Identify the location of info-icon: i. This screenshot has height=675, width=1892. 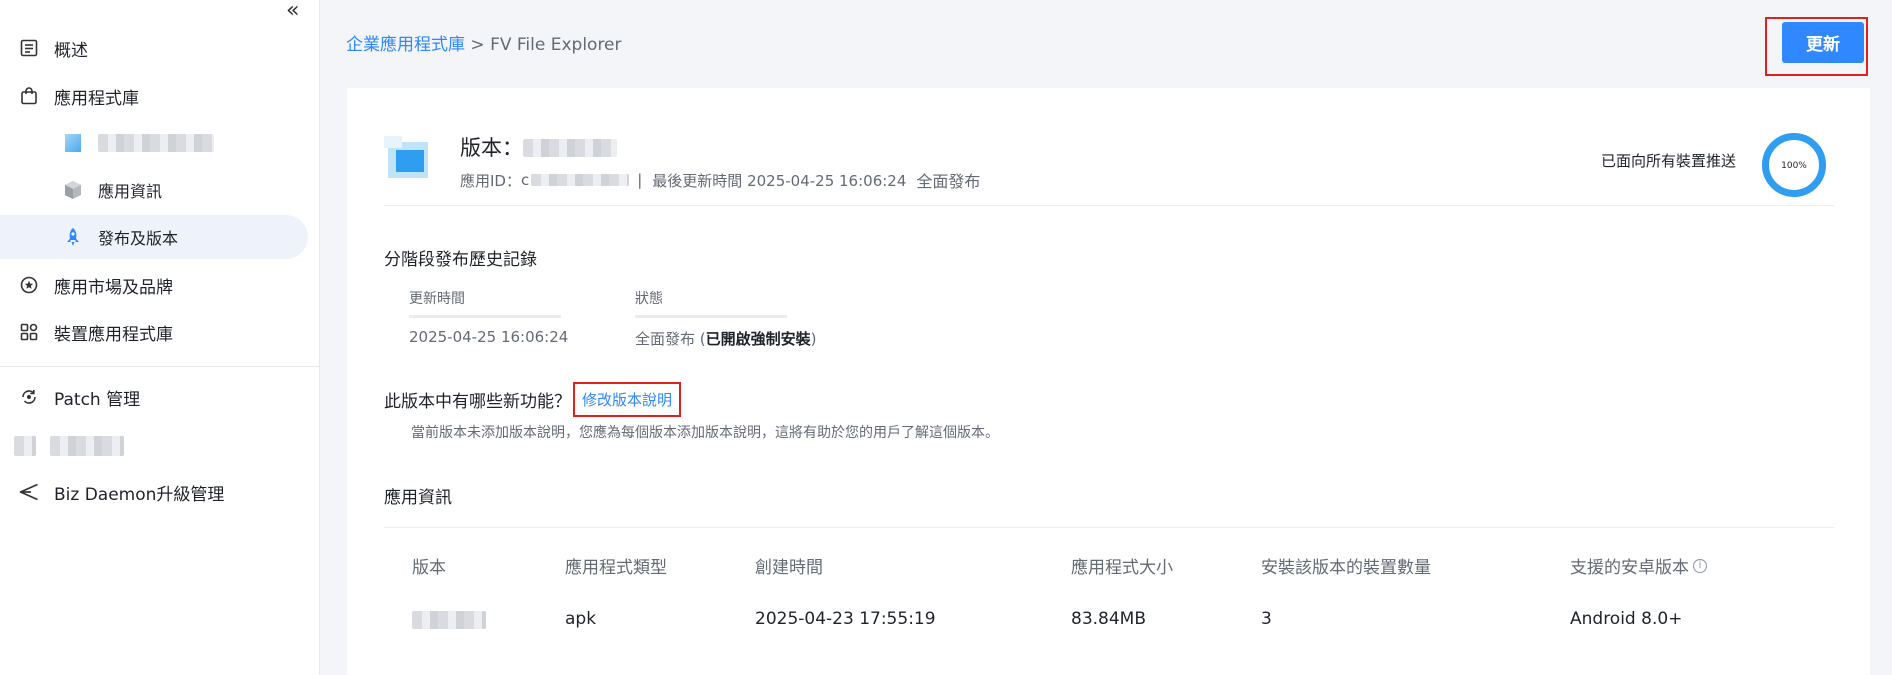
(1700, 565).